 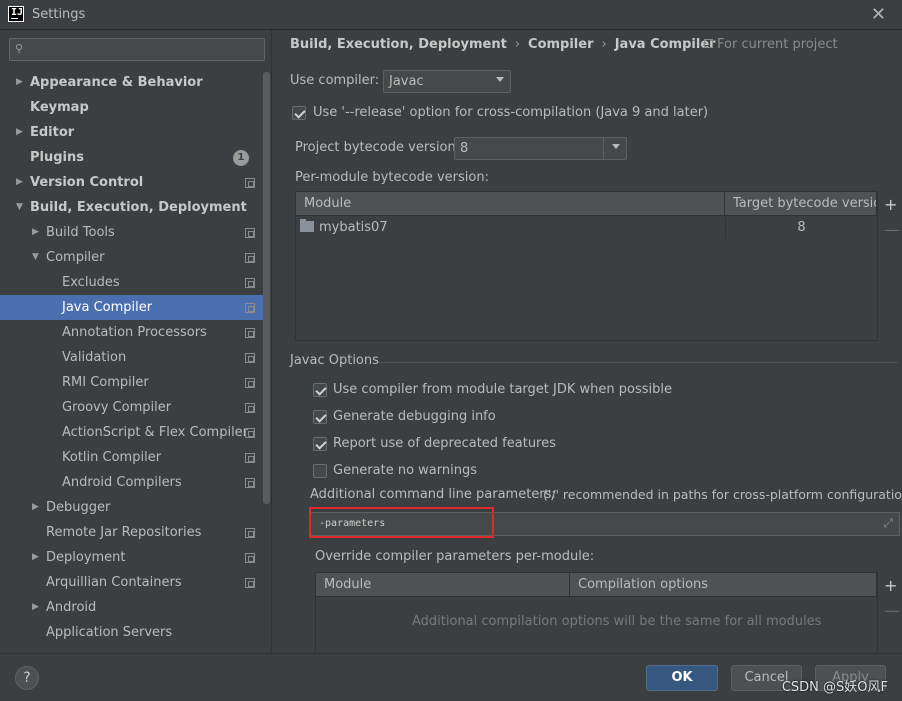 What do you see at coordinates (131, 282) in the screenshot?
I see `sidebar-item-excludes: Excludes` at bounding box center [131, 282].